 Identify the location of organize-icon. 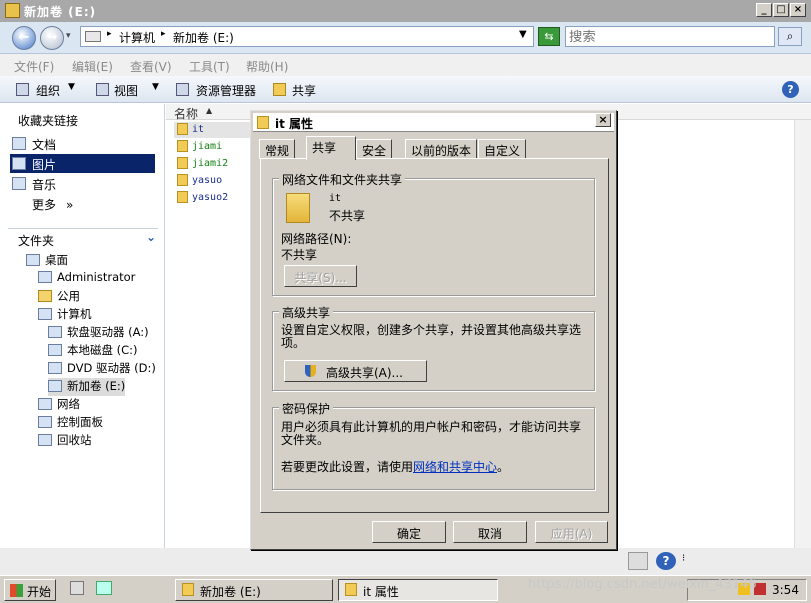
(22, 89).